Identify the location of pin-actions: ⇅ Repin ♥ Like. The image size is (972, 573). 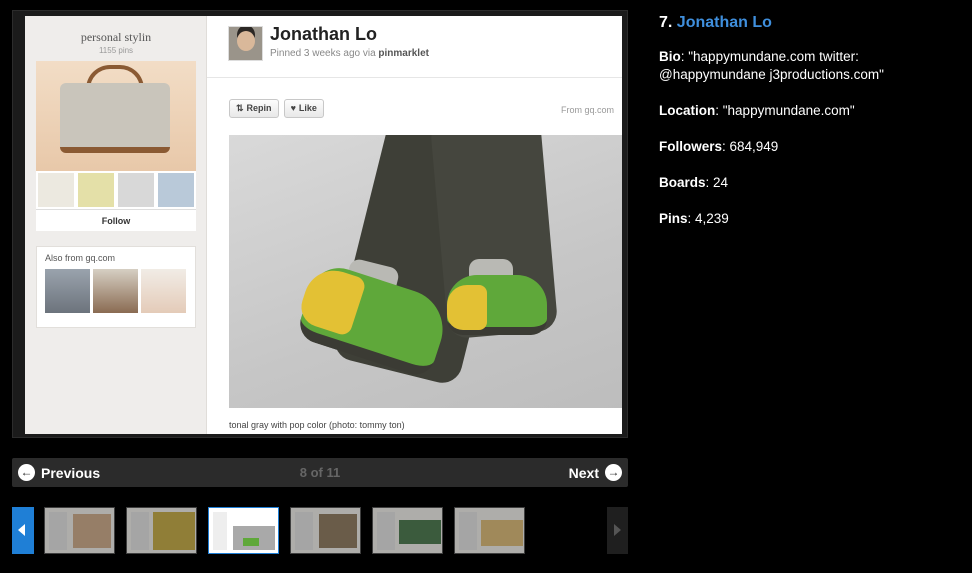
(276, 108).